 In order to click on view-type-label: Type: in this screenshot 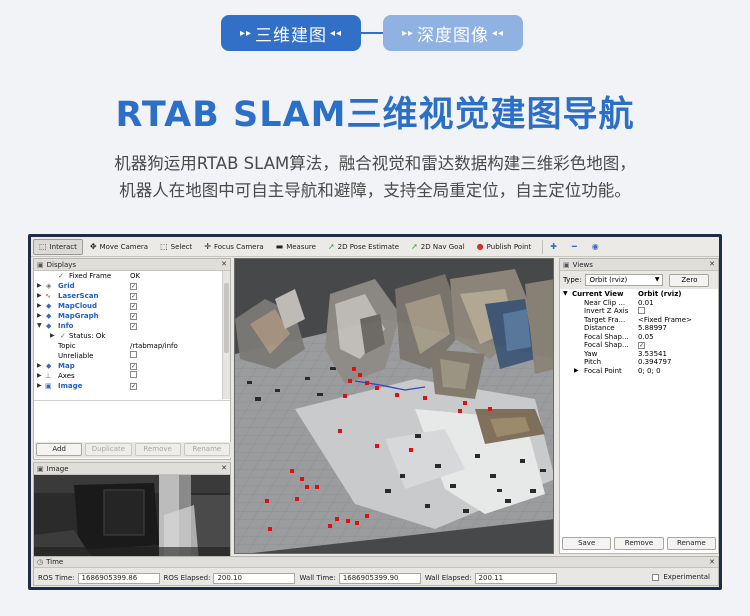, I will do `click(572, 280)`.